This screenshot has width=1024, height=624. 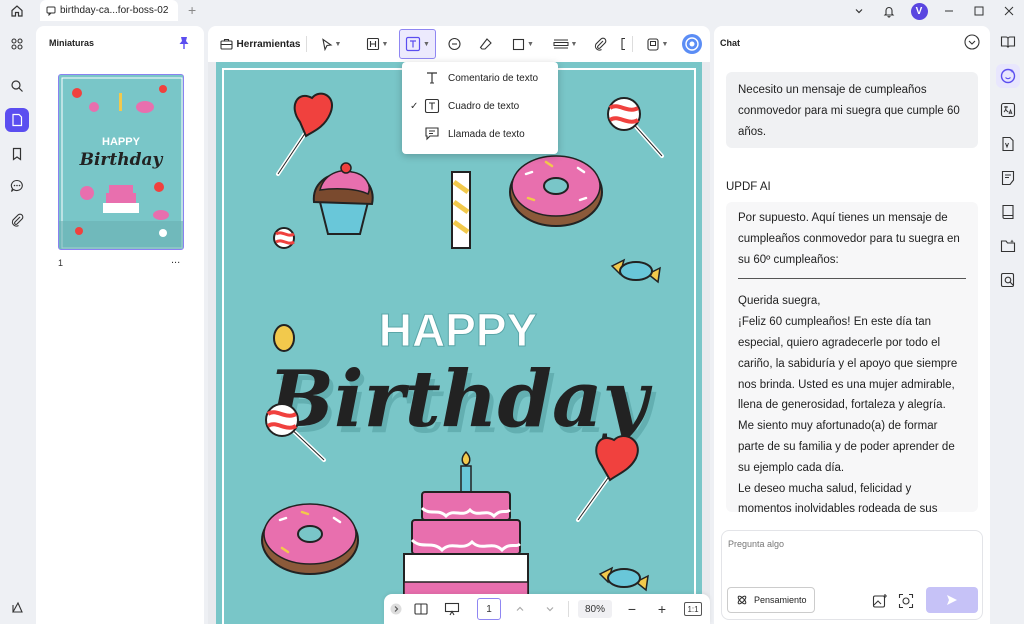 I want to click on page-layout-button, so click(x=421, y=609).